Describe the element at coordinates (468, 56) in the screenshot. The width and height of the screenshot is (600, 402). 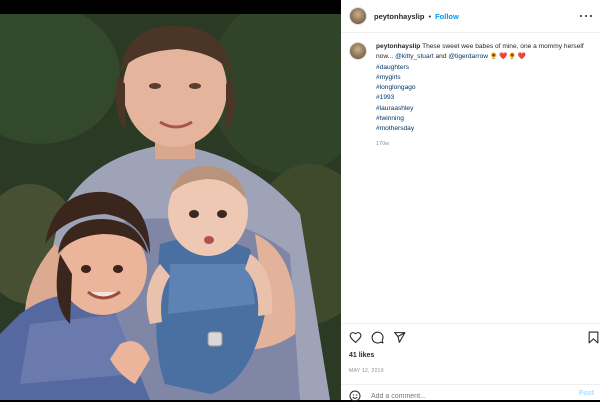
I see `mention-link-2: @tigerdarrow` at that location.